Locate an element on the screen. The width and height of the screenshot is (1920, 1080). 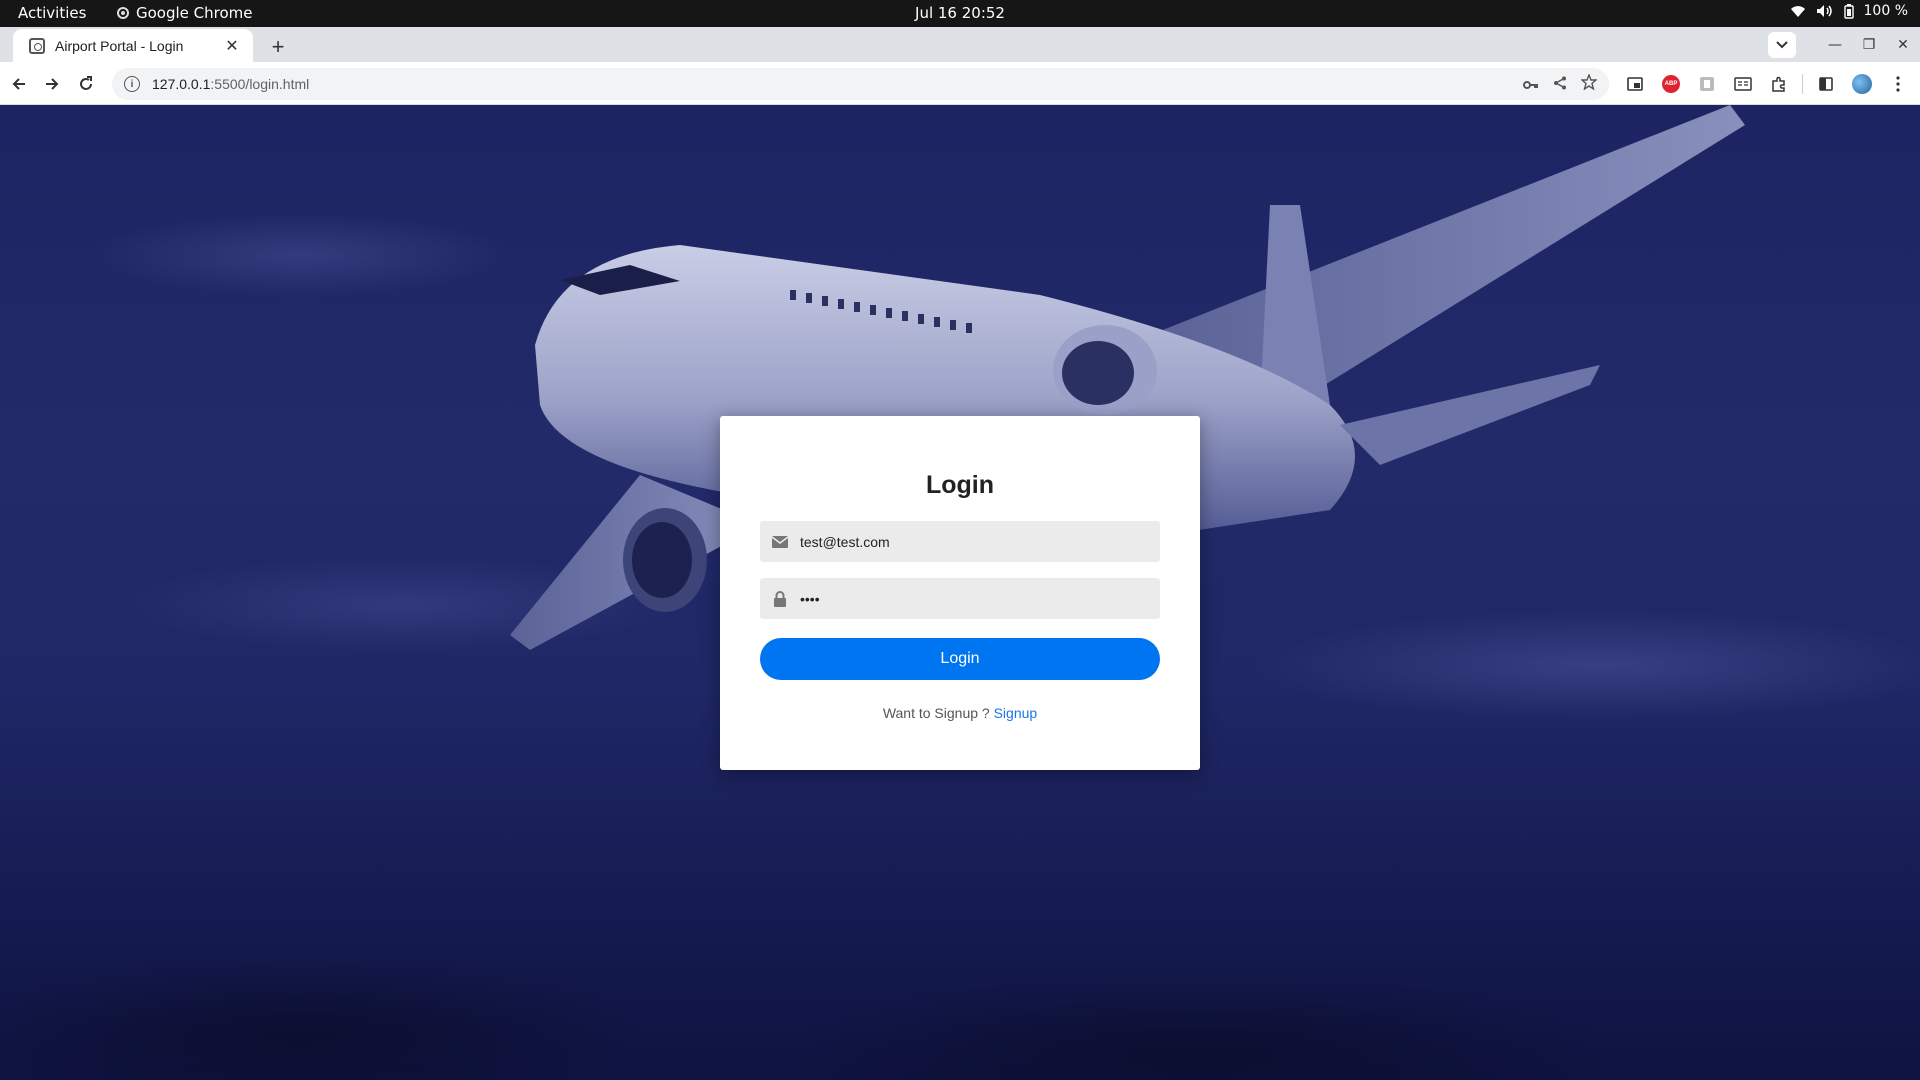
tab-search-button is located at coordinates (1782, 44).